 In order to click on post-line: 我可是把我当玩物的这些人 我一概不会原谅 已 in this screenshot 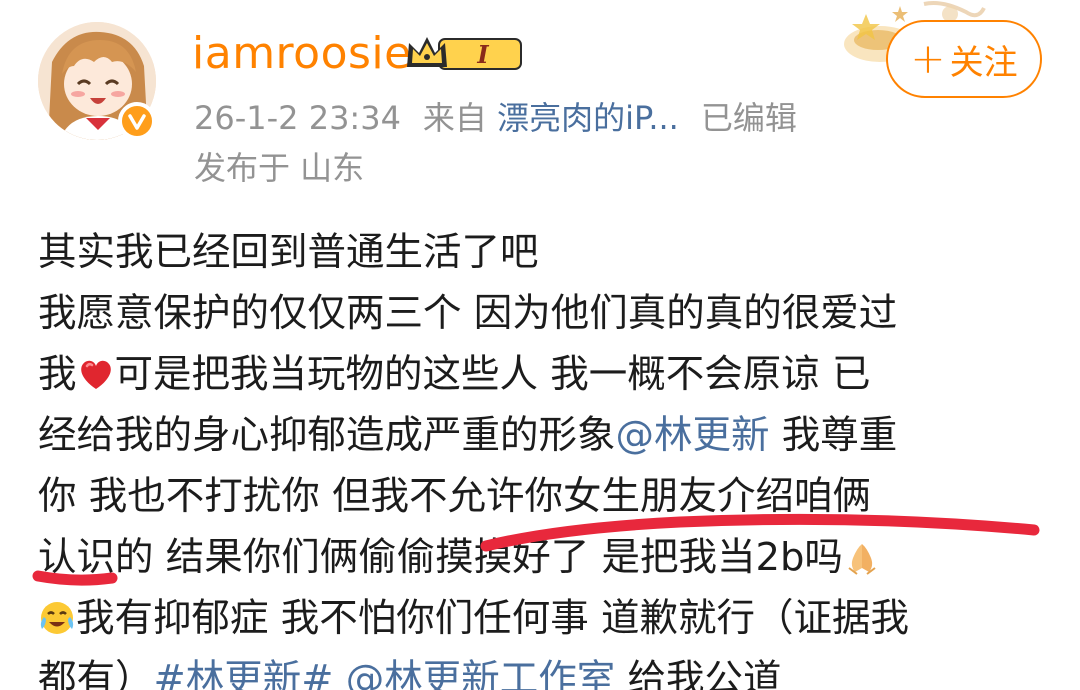, I will do `click(543, 374)`.